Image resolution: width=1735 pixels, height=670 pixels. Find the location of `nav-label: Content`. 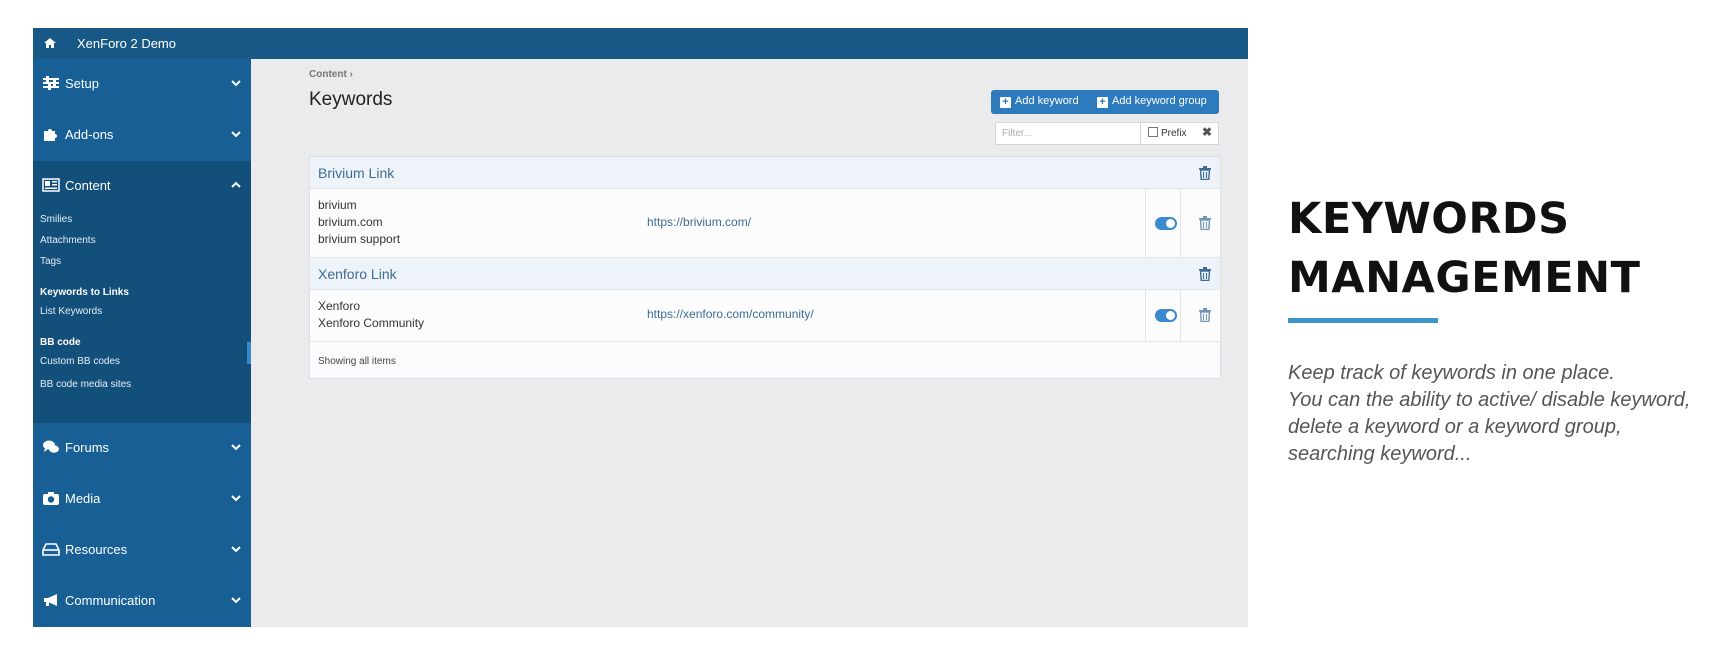

nav-label: Content is located at coordinates (88, 185).